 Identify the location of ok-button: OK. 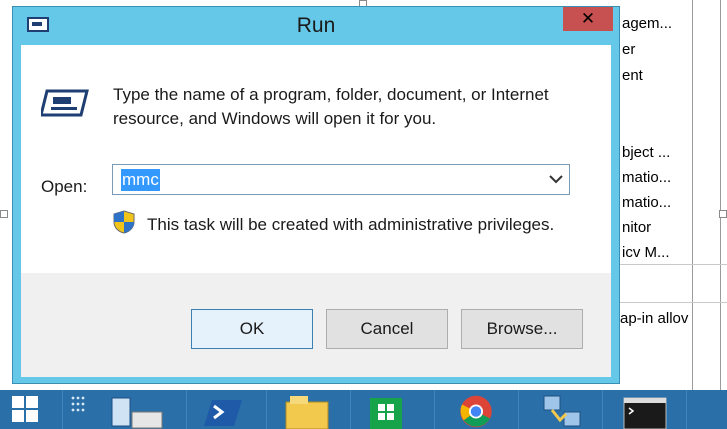
(252, 329).